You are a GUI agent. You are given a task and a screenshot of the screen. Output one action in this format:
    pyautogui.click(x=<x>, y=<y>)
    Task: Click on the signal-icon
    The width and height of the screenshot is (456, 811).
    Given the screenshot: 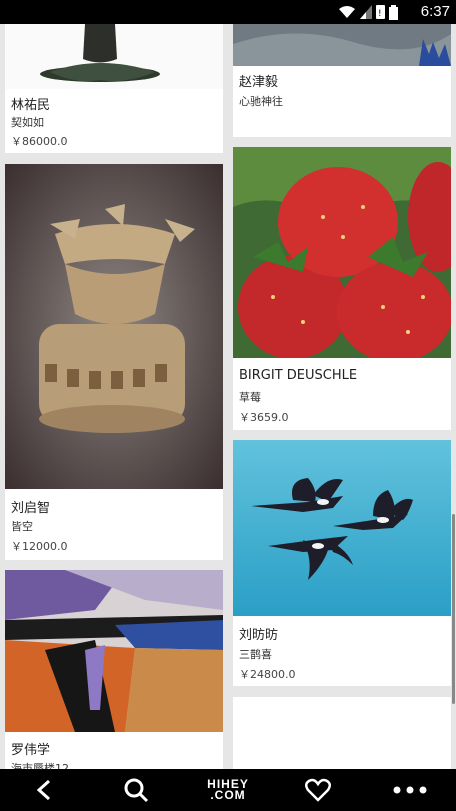 What is the action you would take?
    pyautogui.click(x=366, y=12)
    